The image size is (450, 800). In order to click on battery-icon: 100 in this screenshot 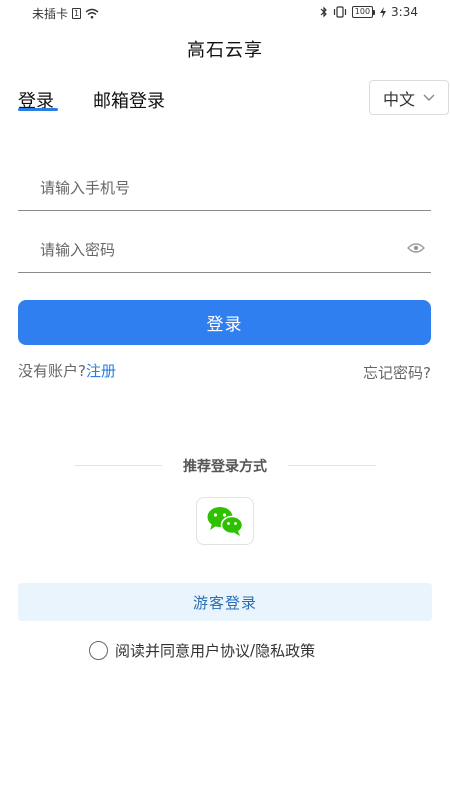, I will do `click(363, 12)`.